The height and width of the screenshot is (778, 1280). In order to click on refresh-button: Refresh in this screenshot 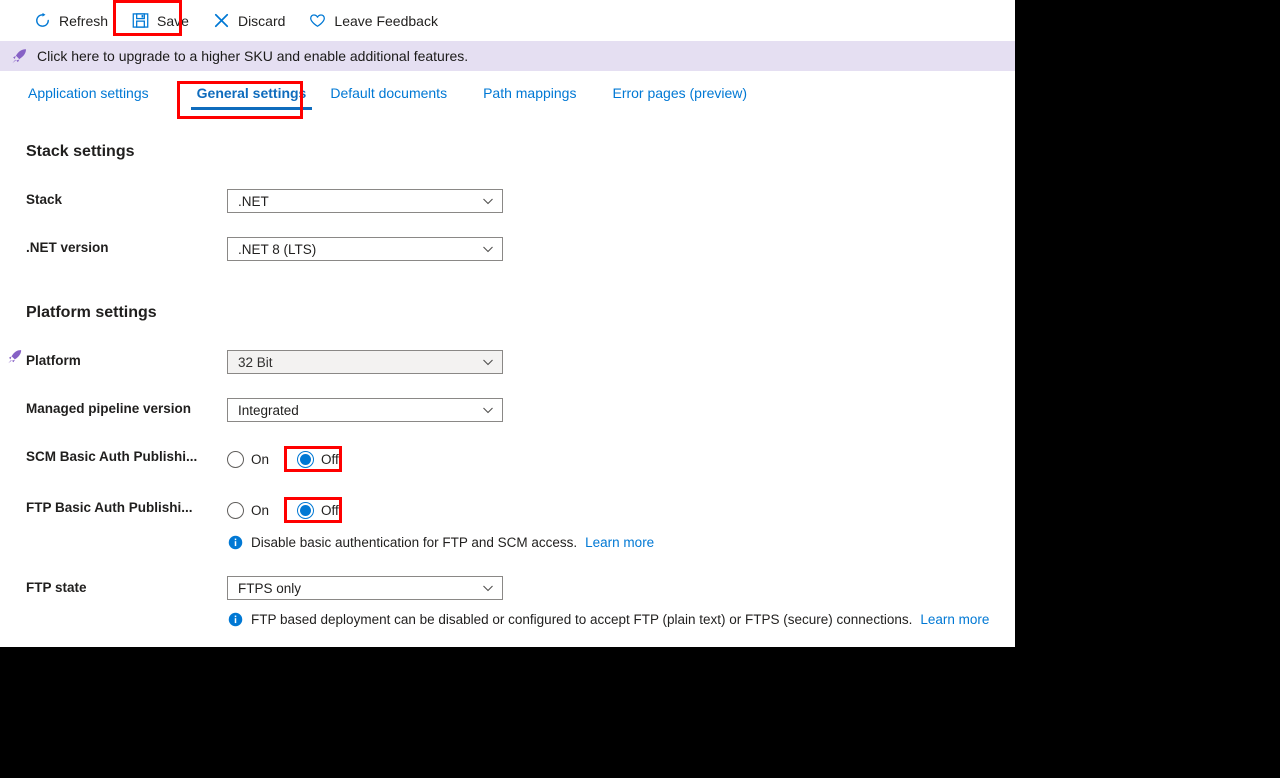, I will do `click(71, 21)`.